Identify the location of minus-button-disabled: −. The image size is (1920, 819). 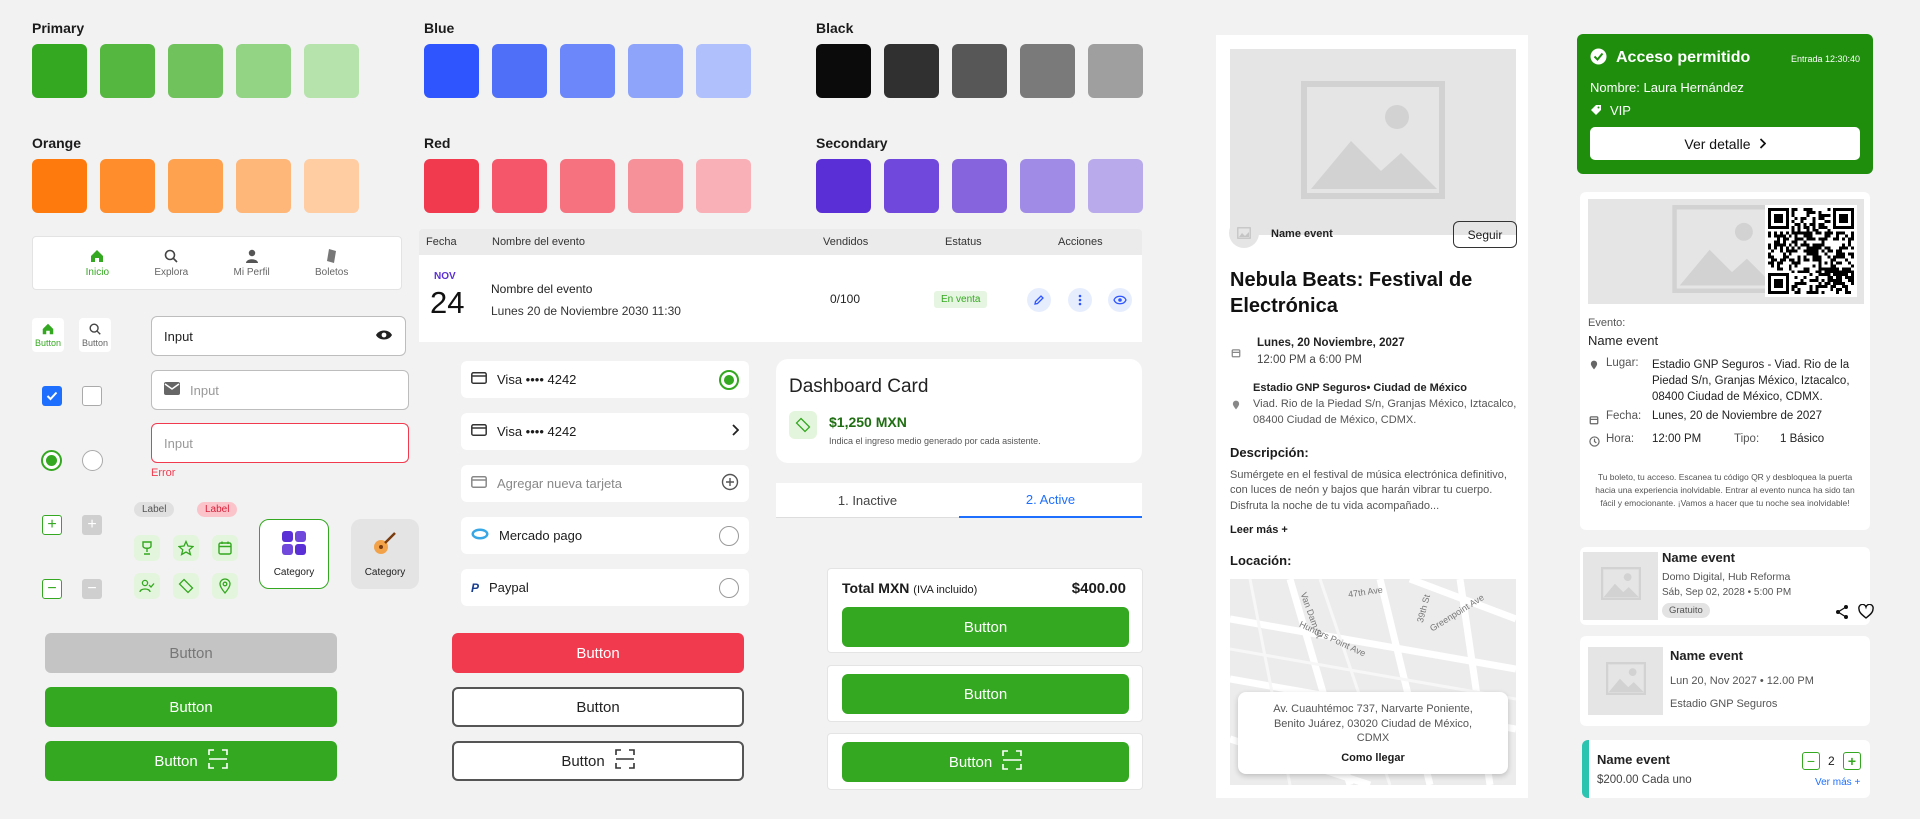
(92, 589).